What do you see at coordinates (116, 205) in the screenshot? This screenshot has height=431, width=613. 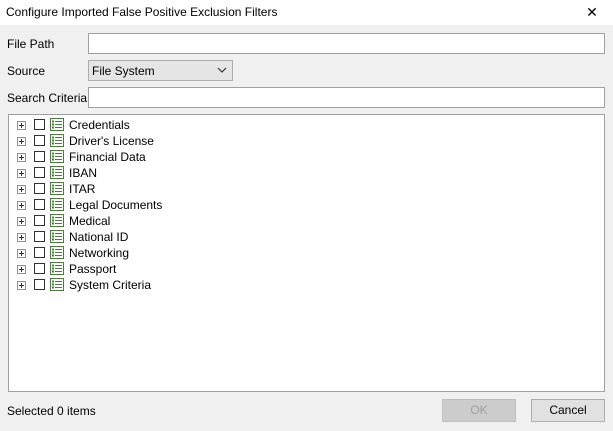 I see `tree-node-label: Legal Documents` at bounding box center [116, 205].